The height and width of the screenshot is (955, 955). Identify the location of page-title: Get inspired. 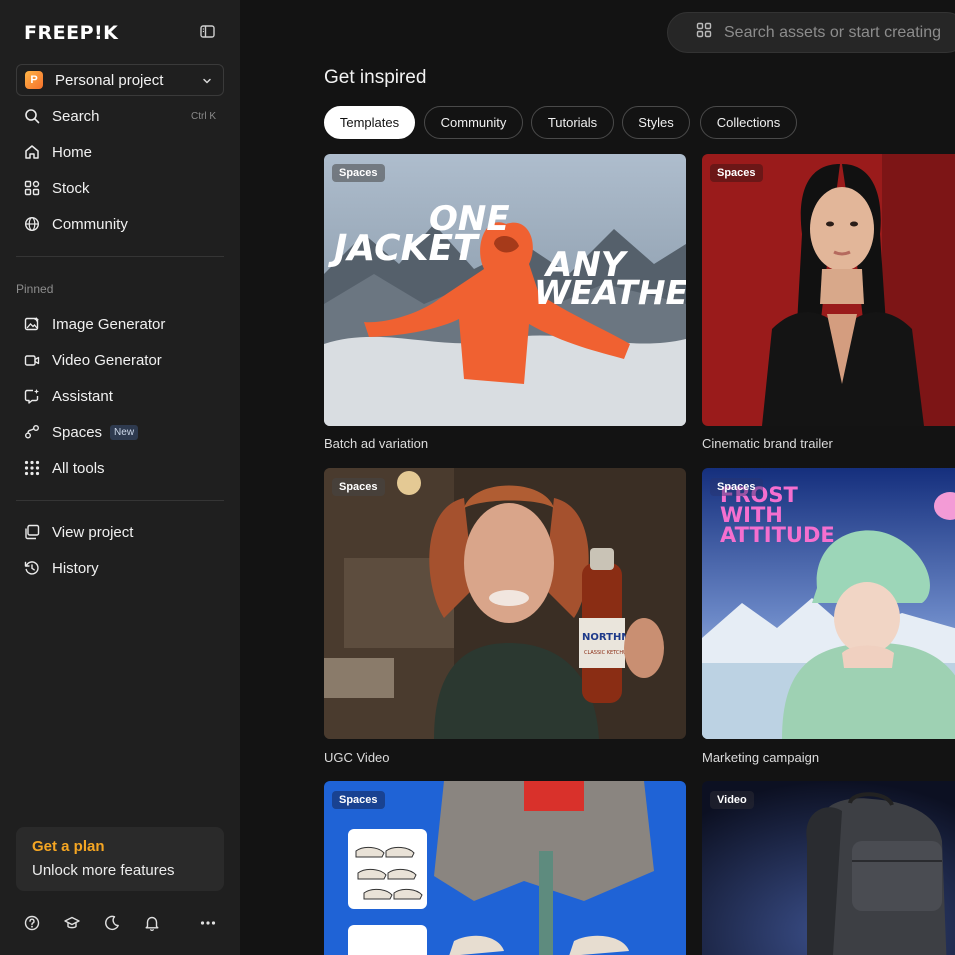
(375, 77).